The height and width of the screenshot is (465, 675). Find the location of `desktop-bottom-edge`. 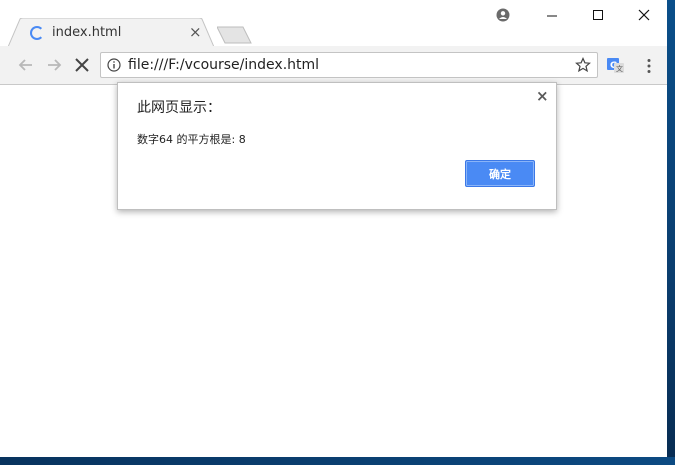

desktop-bottom-edge is located at coordinates (337, 461).